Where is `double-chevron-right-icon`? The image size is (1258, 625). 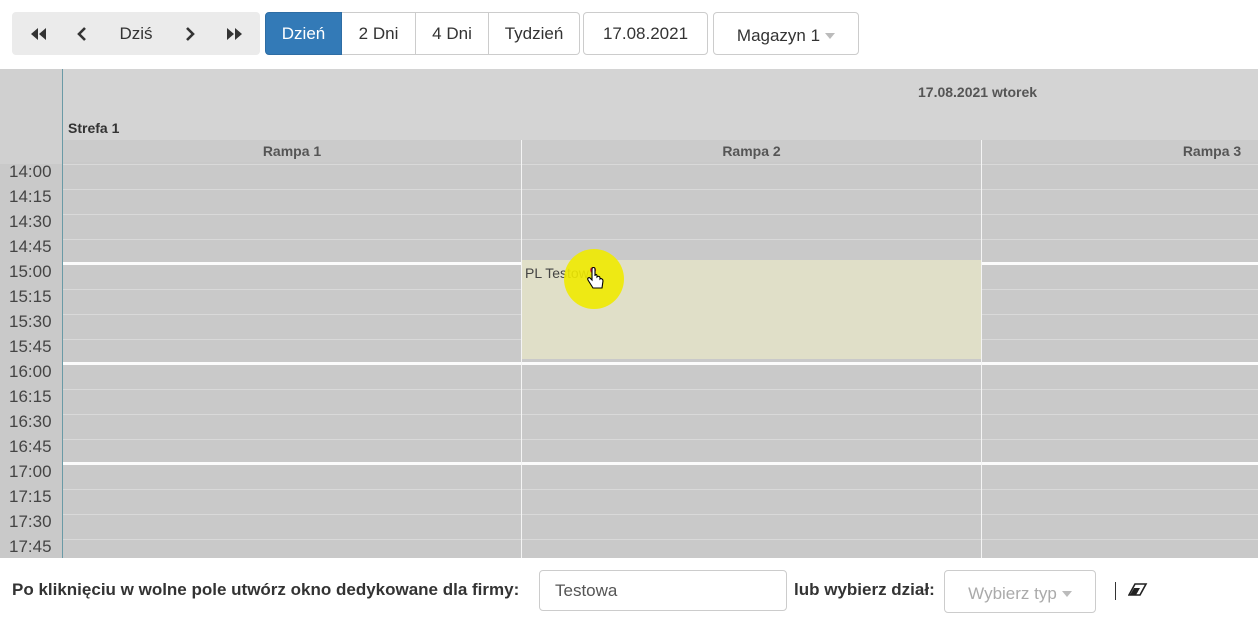 double-chevron-right-icon is located at coordinates (234, 33).